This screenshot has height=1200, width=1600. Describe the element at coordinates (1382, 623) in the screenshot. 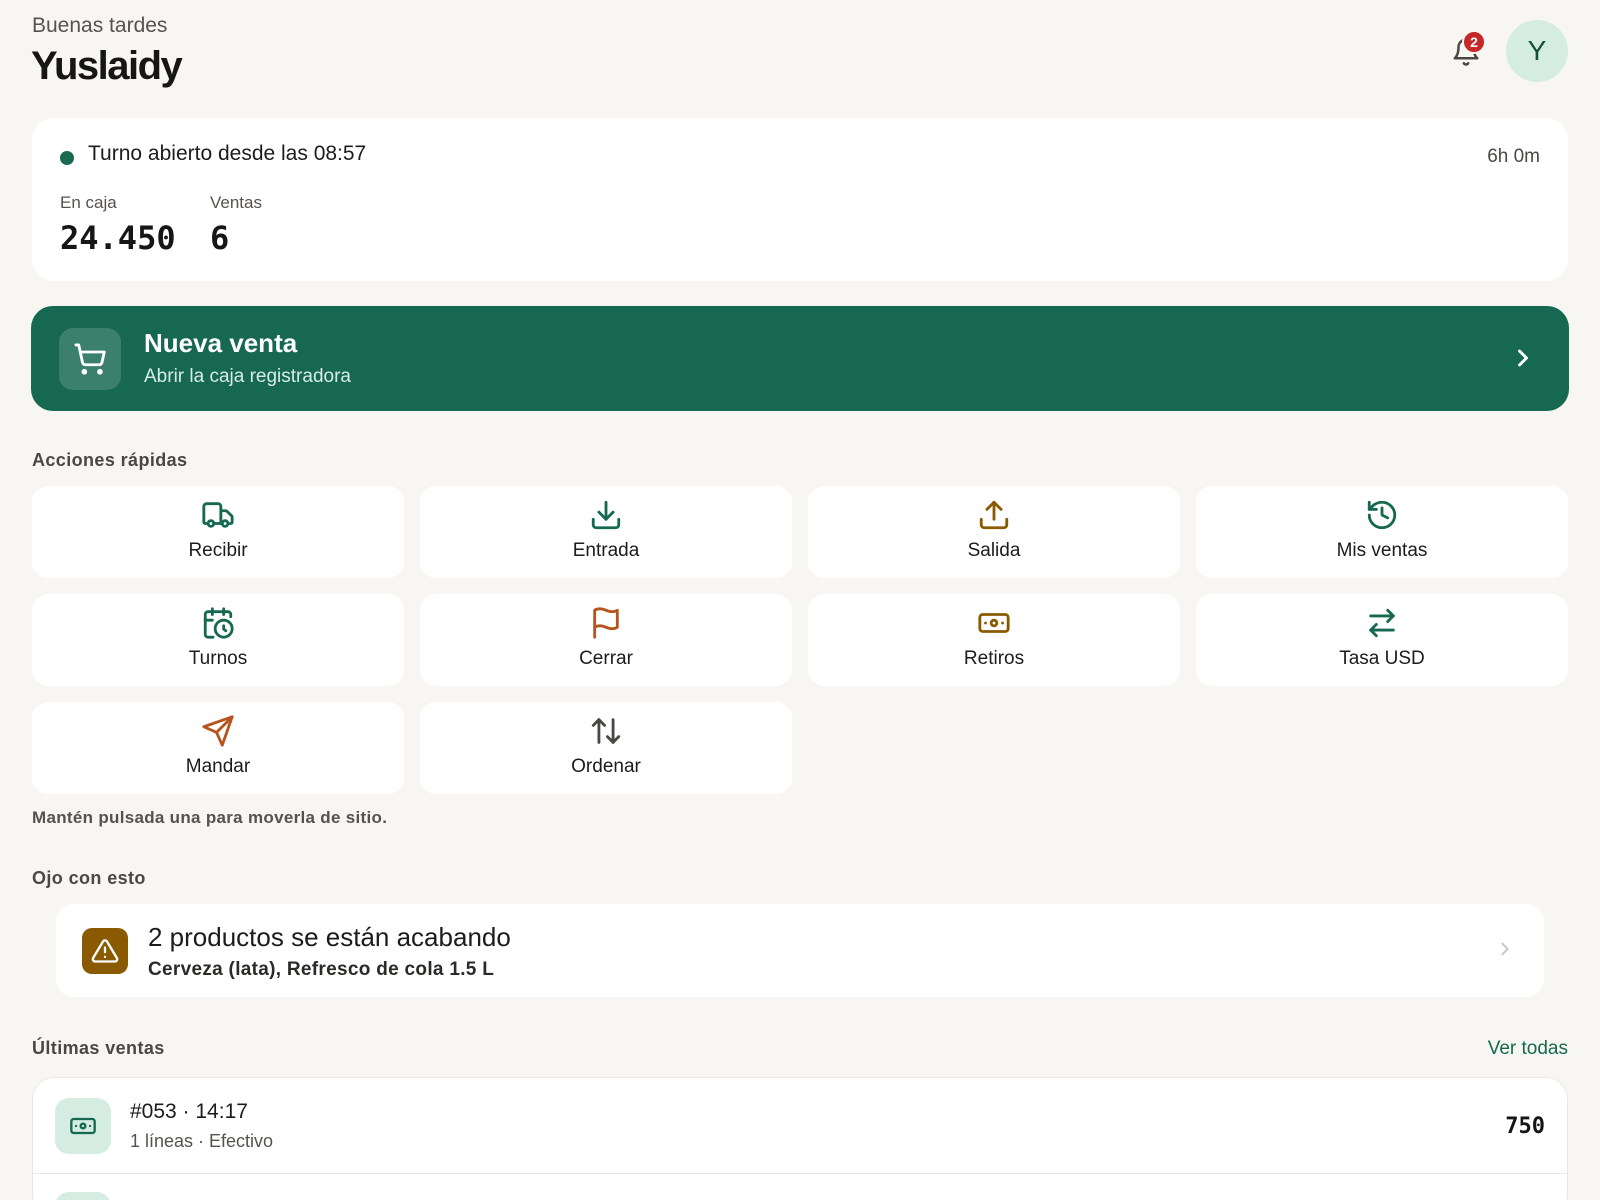

I see `exchange-icon` at that location.